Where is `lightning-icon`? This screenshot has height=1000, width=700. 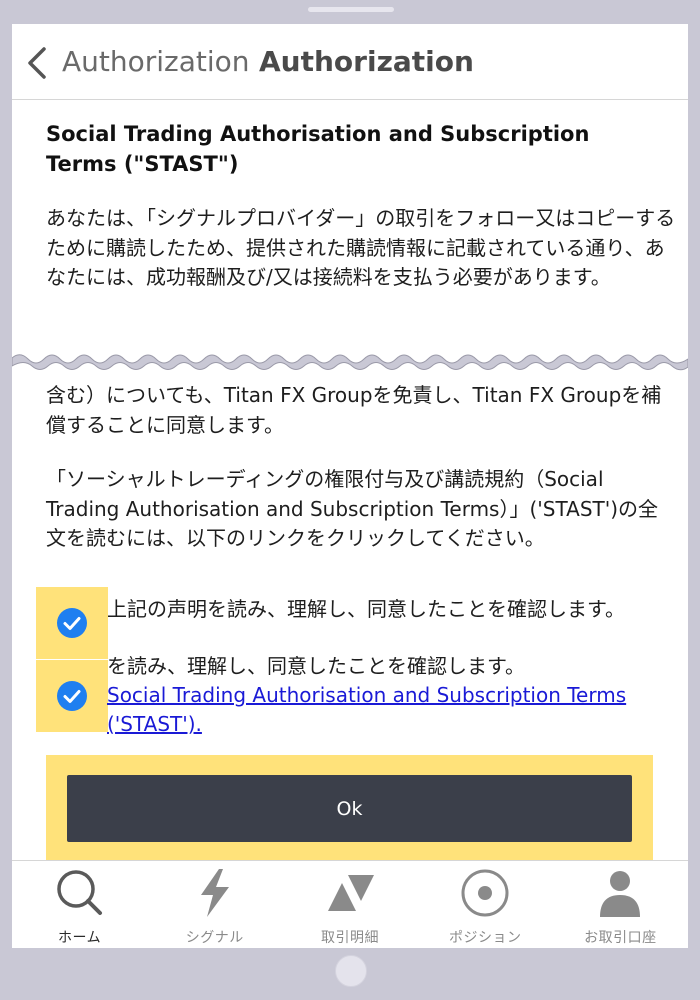 lightning-icon is located at coordinates (214, 893).